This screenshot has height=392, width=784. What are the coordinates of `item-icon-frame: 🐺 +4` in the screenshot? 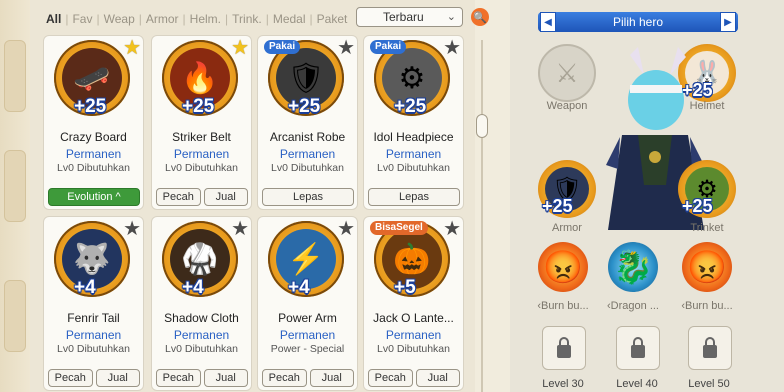 It's located at (92, 259).